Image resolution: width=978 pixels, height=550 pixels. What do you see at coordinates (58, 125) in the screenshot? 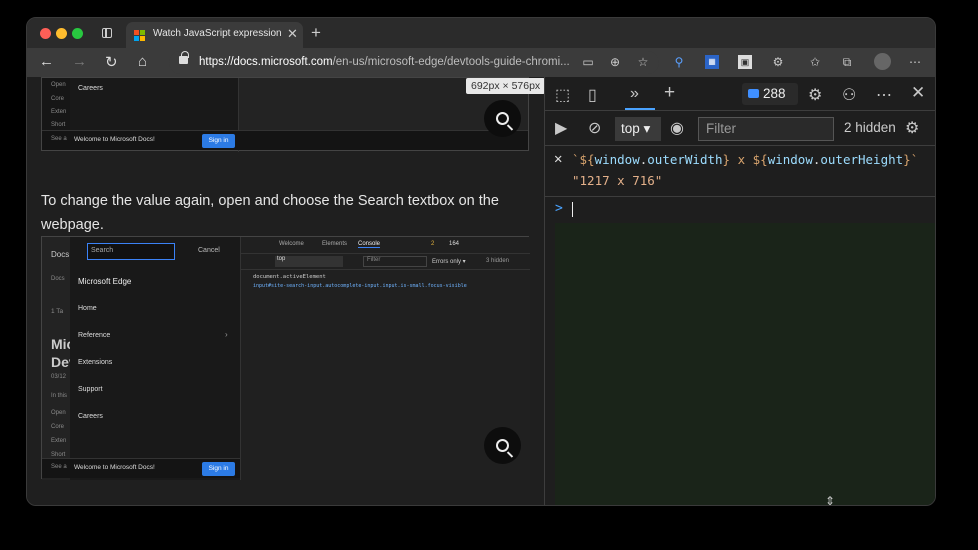
I see `mini-sidebar-item: Short` at bounding box center [58, 125].